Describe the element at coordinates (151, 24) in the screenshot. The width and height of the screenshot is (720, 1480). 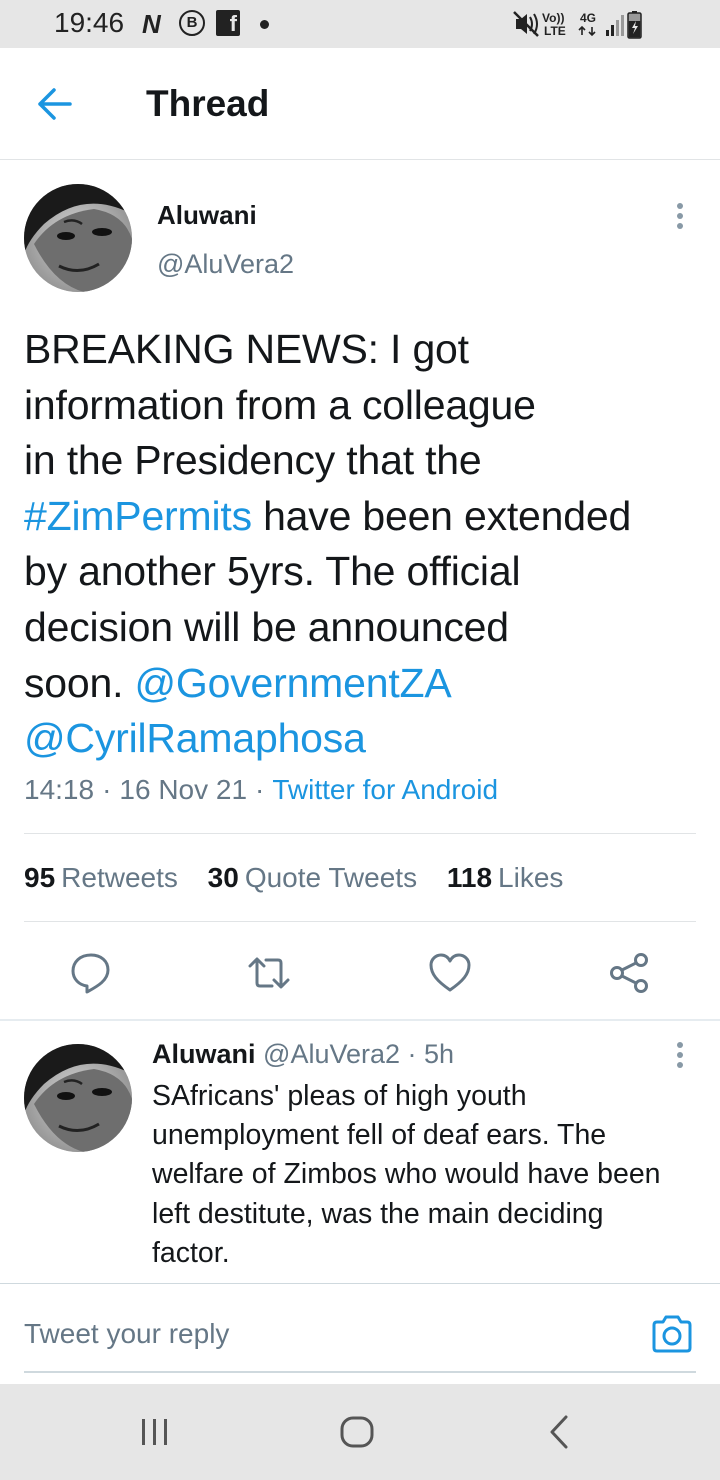
I see `n-notification-icon: N` at that location.